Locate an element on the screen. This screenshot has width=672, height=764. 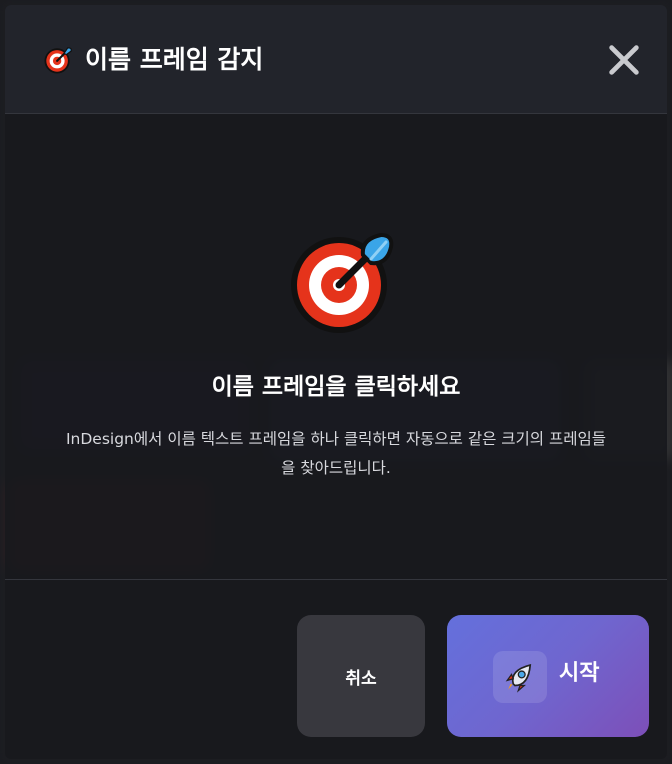
close-icon is located at coordinates (624, 60).